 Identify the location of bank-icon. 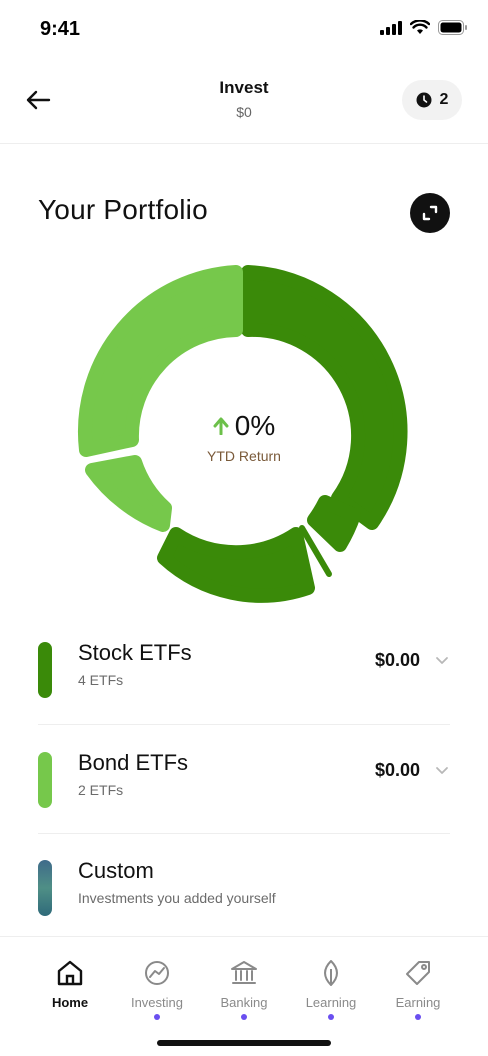
(244, 972).